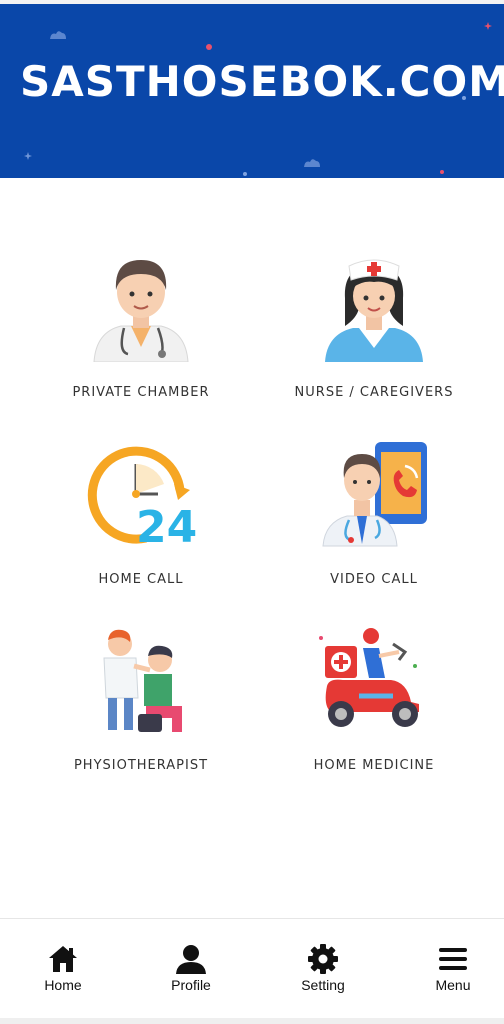 The image size is (504, 1024). I want to click on clock-24-icon: 24, so click(141, 498).